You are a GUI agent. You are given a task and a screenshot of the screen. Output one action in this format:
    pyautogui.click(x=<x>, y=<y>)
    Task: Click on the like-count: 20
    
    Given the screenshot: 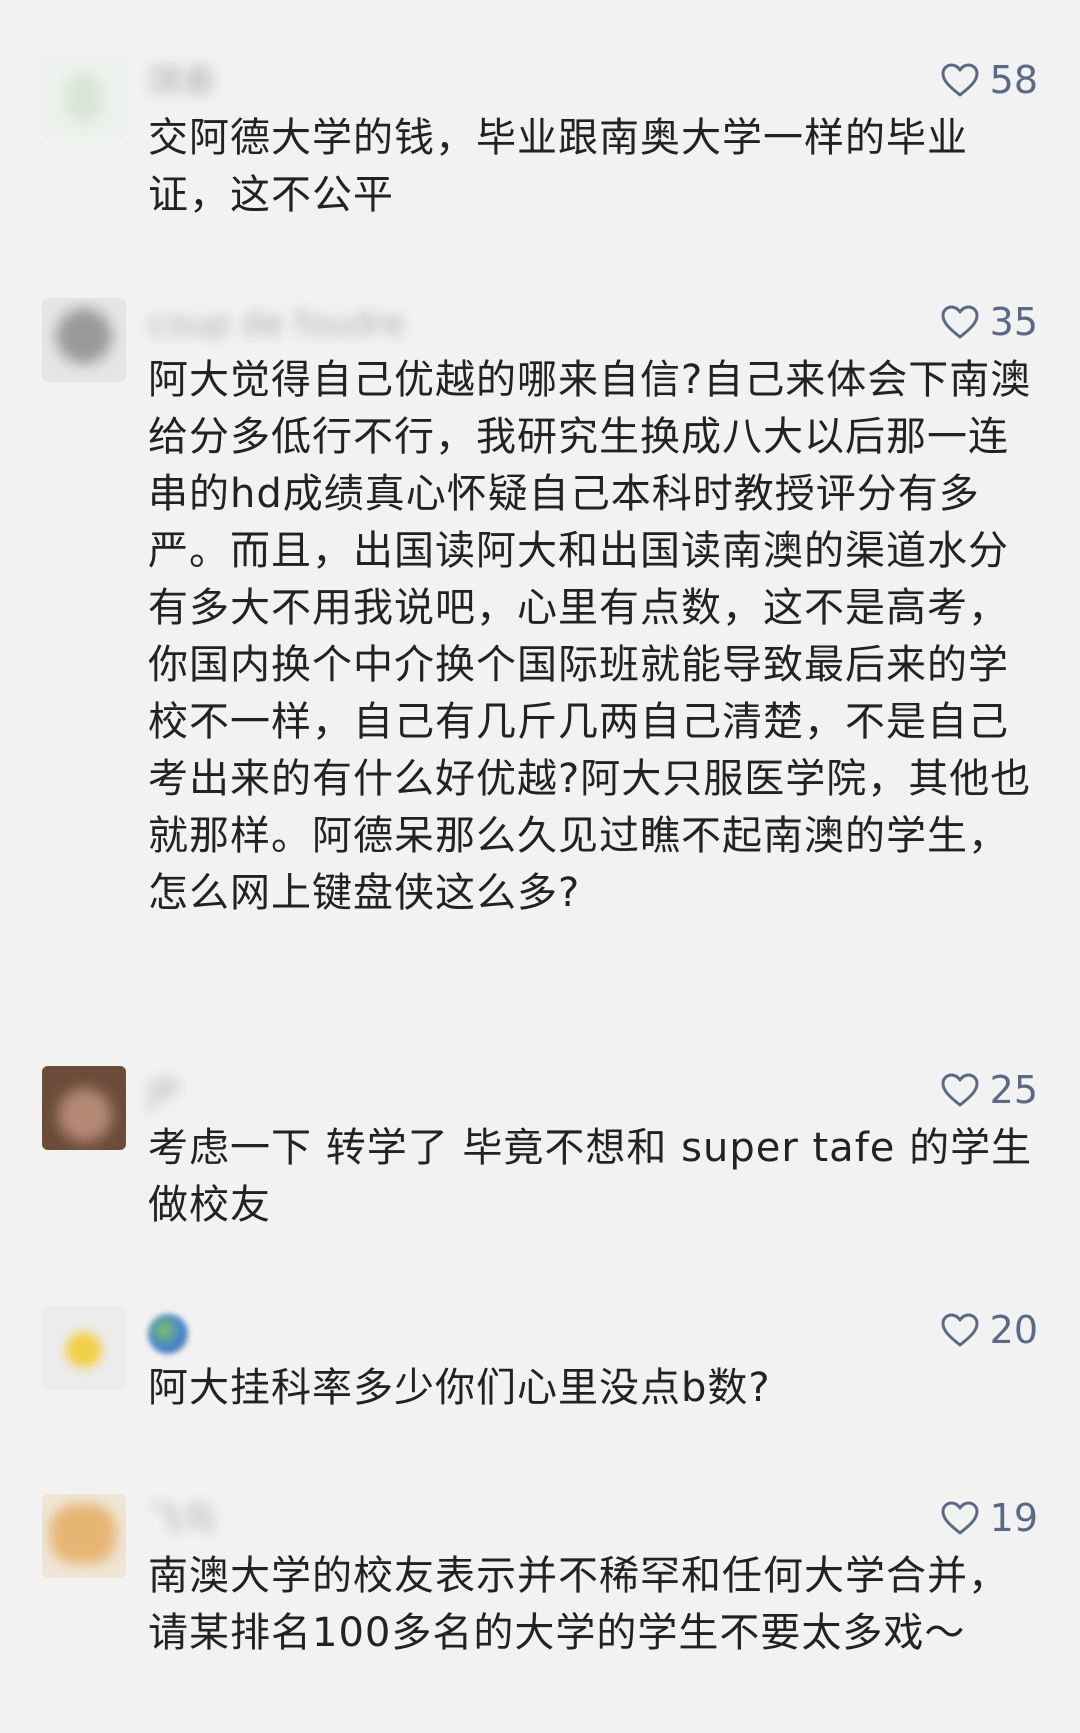 What is the action you would take?
    pyautogui.click(x=1013, y=1330)
    